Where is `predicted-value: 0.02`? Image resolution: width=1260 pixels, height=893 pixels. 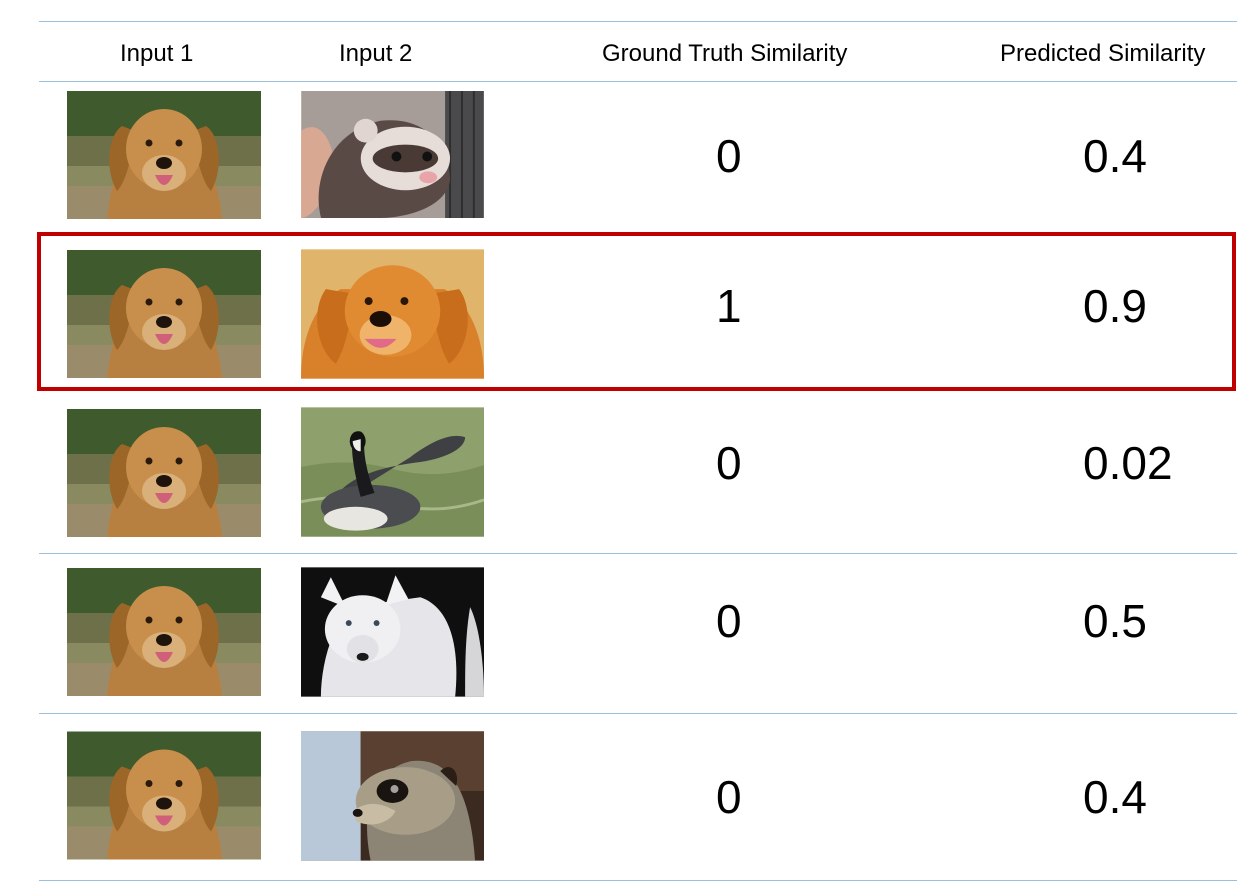
predicted-value: 0.02 is located at coordinates (1128, 463).